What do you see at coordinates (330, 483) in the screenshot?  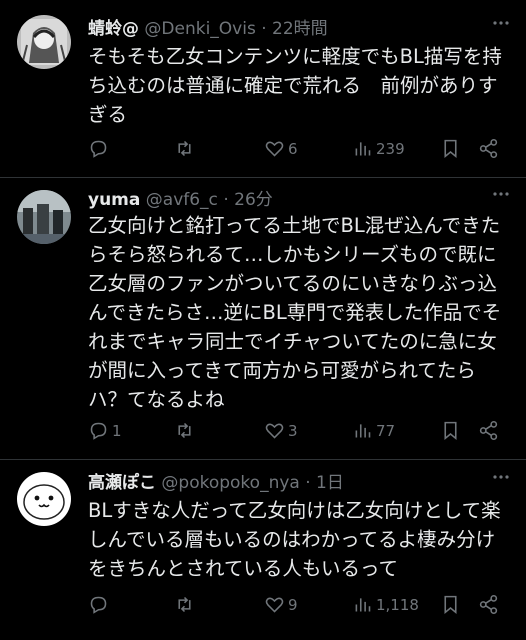 I see `timestamp: 1日` at bounding box center [330, 483].